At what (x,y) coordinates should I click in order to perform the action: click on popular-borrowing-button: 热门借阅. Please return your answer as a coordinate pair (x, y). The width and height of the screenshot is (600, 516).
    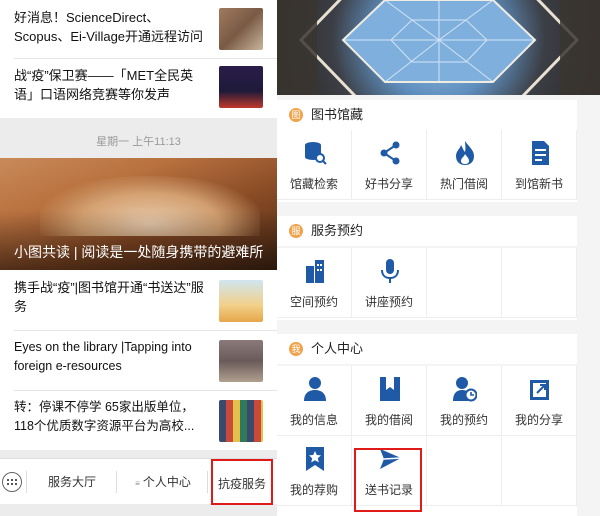
    Looking at the image, I should click on (464, 165).